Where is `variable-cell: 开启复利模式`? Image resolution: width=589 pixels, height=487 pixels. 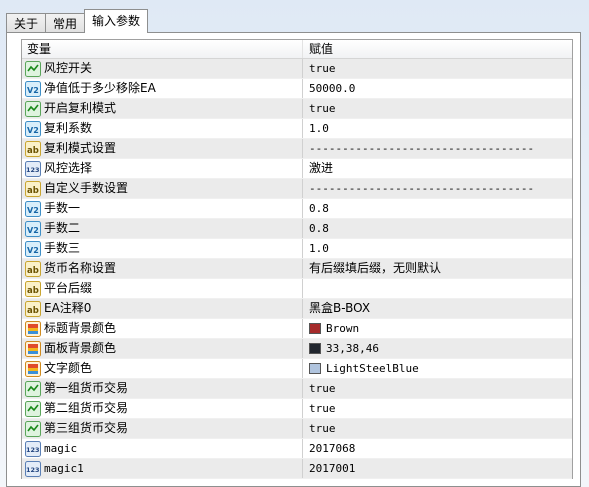 variable-cell: 开启复利模式 is located at coordinates (162, 108).